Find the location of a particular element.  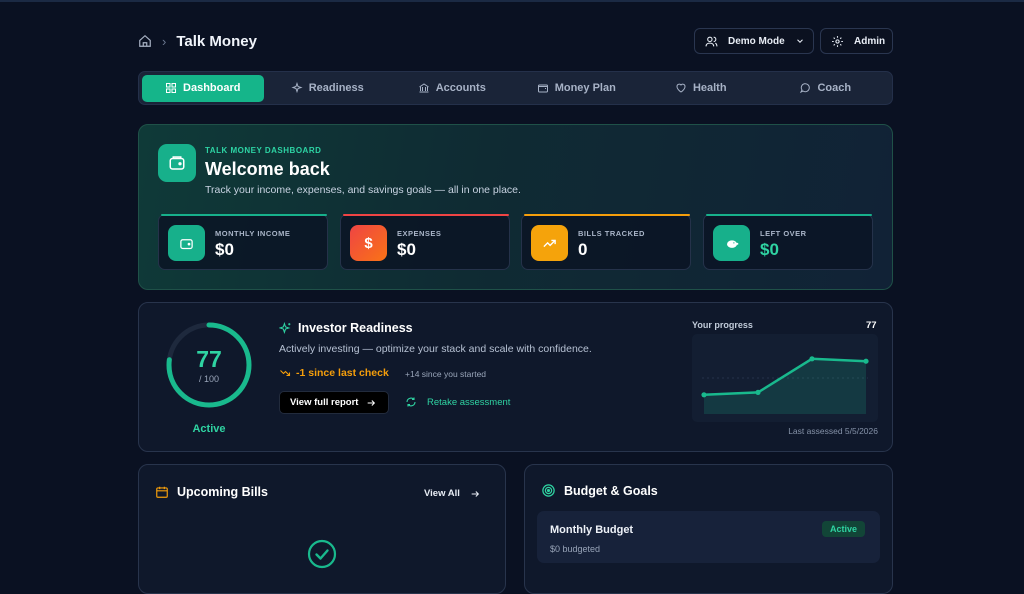

view-report-label: View full report is located at coordinates (324, 402).